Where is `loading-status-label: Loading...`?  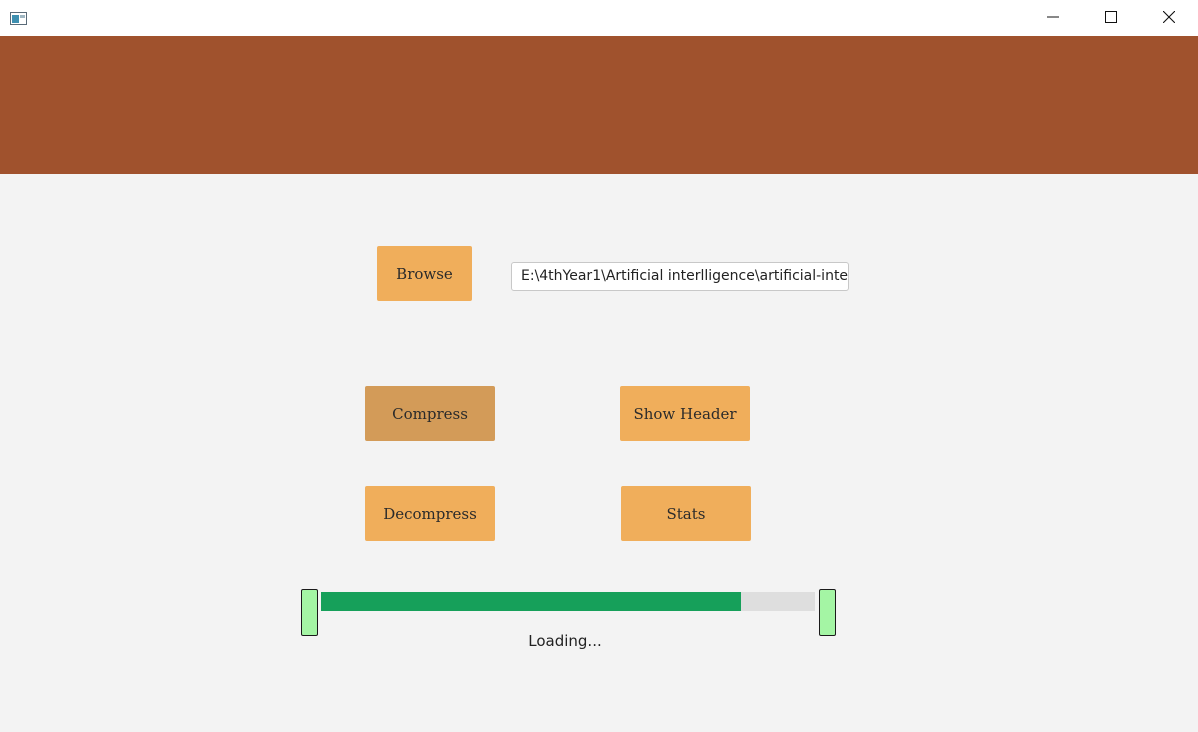 loading-status-label: Loading... is located at coordinates (565, 641).